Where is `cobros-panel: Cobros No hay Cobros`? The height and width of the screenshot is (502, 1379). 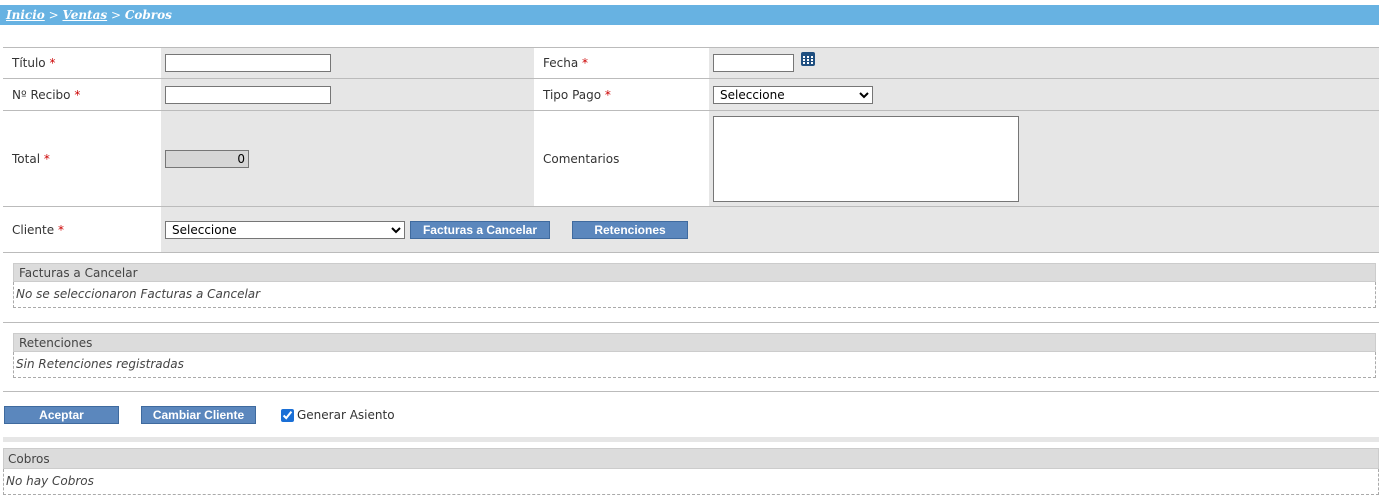
cobros-panel: Cobros No hay Cobros is located at coordinates (691, 471).